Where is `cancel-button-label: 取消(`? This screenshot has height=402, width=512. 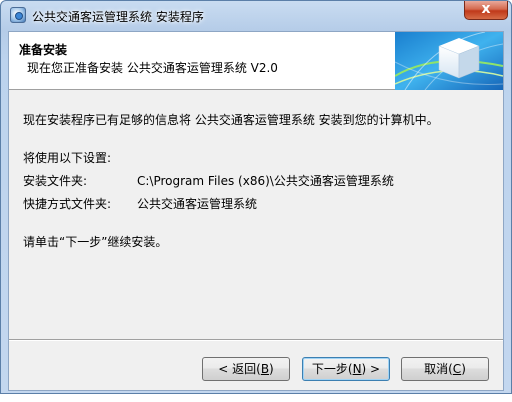
cancel-button-label: 取消( is located at coordinates (438, 369).